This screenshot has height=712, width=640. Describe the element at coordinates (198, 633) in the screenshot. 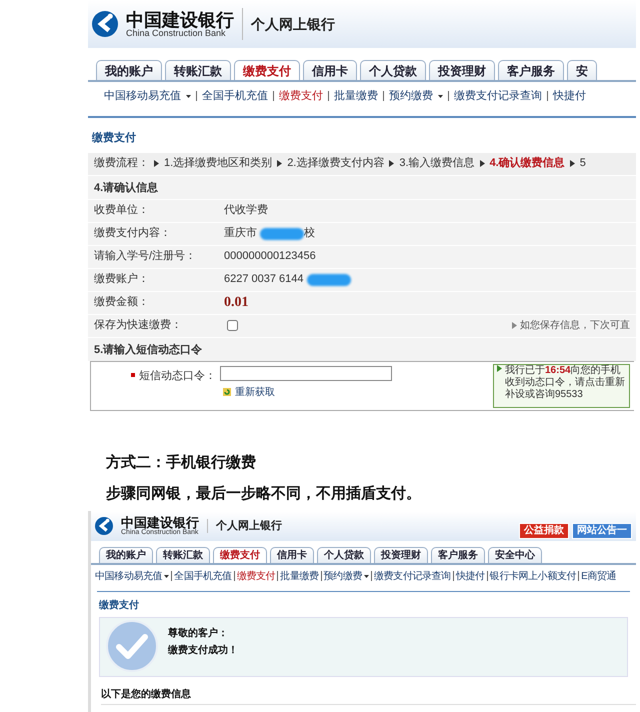

I see `greeting-text: 尊敬的客户：` at that location.